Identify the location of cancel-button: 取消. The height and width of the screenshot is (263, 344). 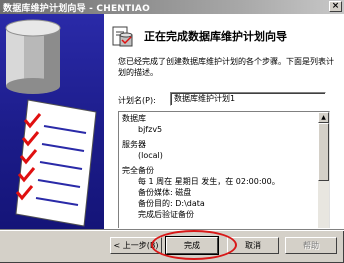
(253, 245).